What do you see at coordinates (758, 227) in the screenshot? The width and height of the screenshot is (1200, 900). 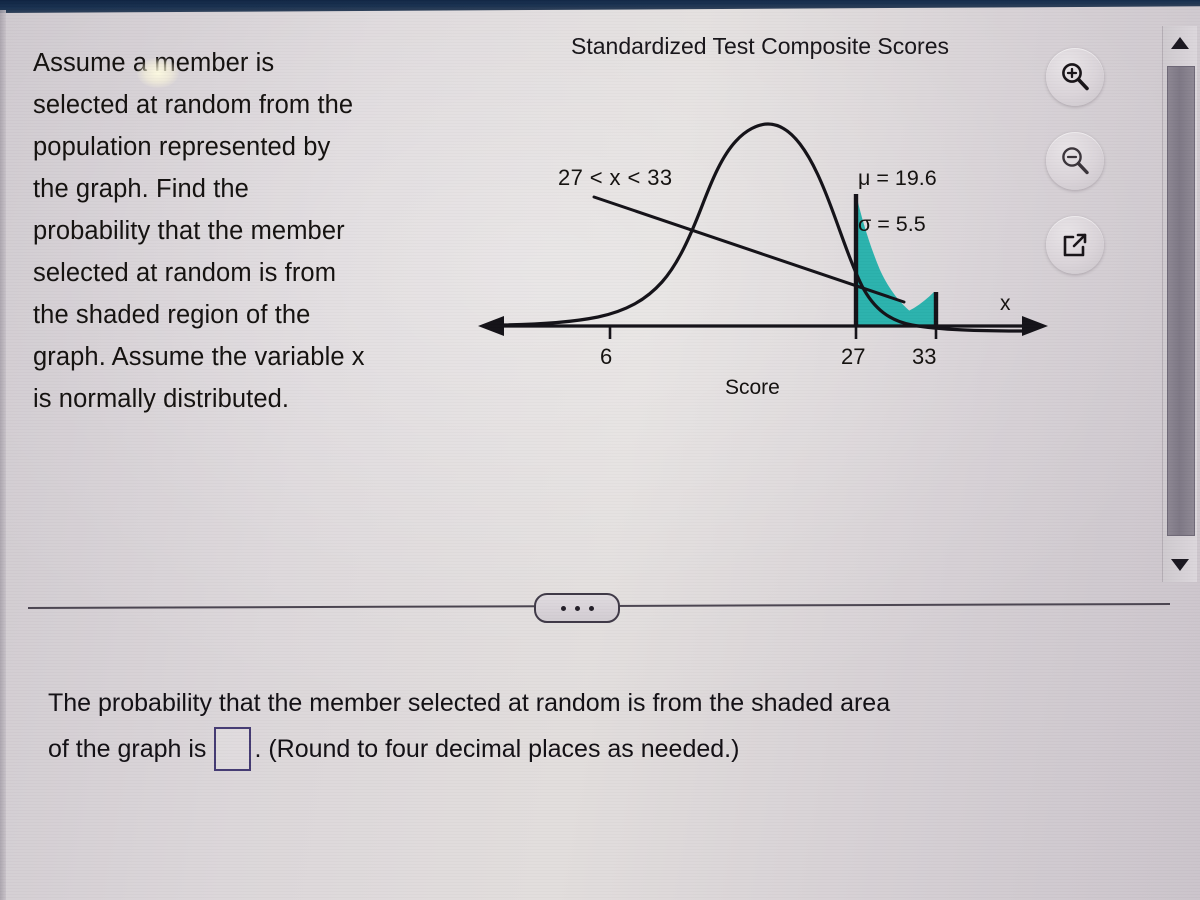 I see `bell-curve` at bounding box center [758, 227].